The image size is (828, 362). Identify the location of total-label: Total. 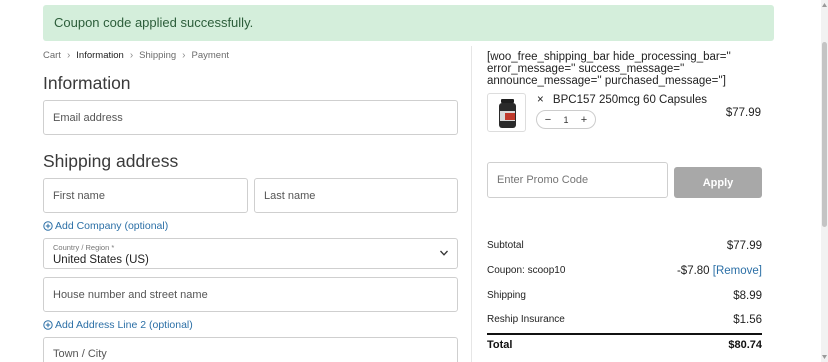
(500, 345).